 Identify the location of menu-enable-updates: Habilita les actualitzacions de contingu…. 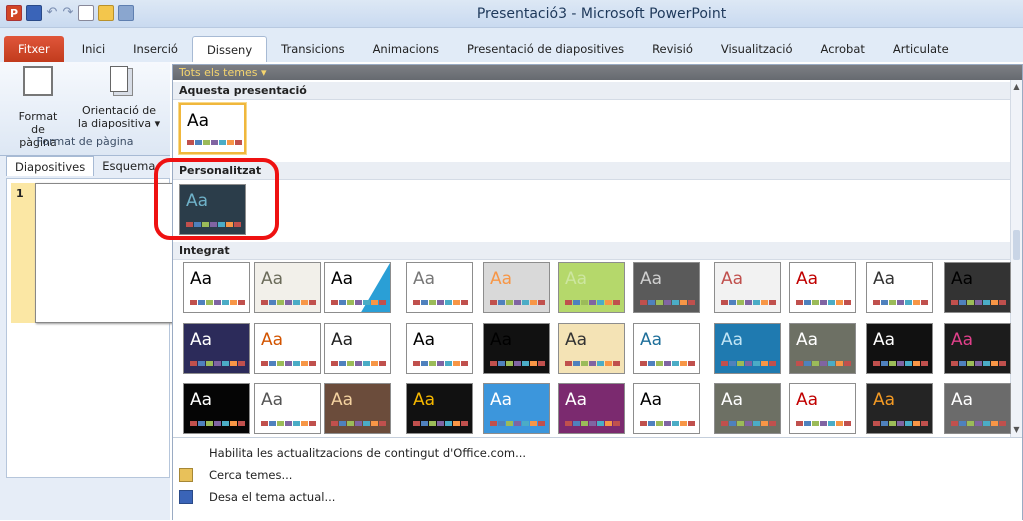
(597, 453).